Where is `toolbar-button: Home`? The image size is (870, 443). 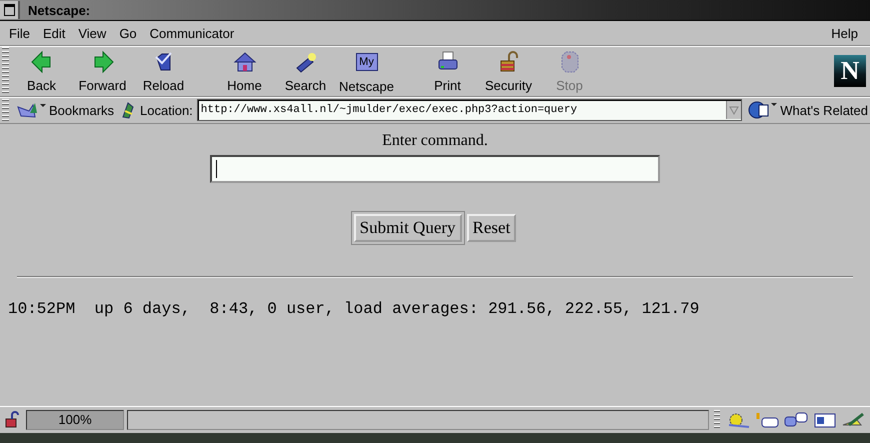 toolbar-button: Home is located at coordinates (244, 71).